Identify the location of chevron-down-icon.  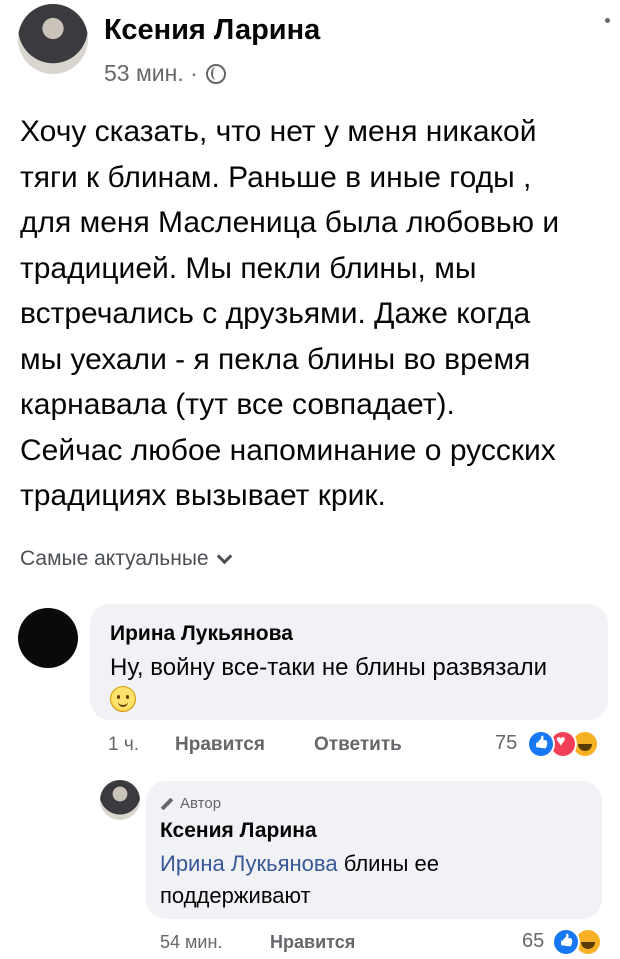
(224, 556).